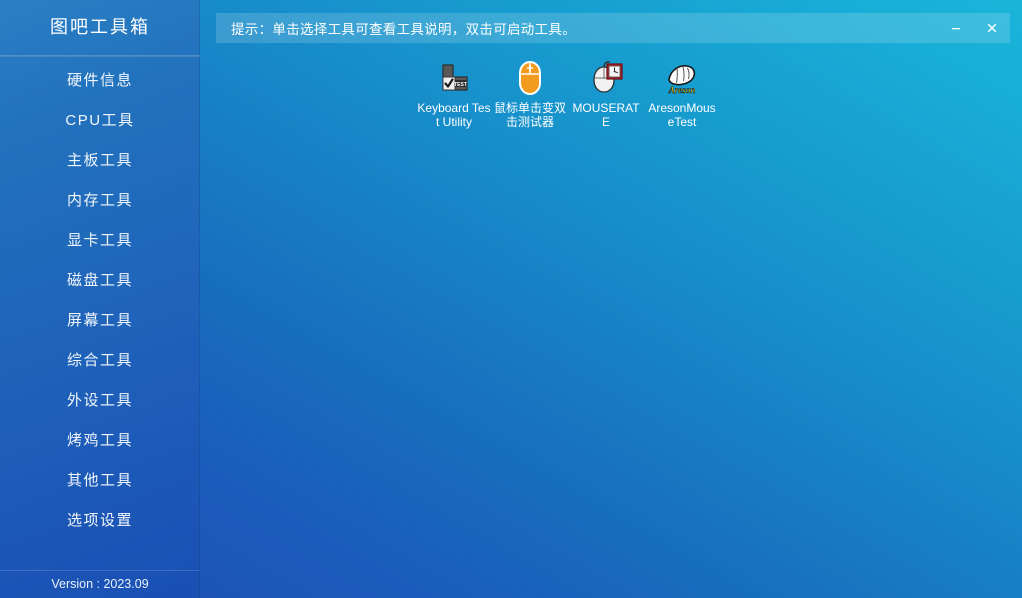 The height and width of the screenshot is (598, 1022). Describe the element at coordinates (682, 78) in the screenshot. I see `areson-mouse-icon: Areson` at that location.